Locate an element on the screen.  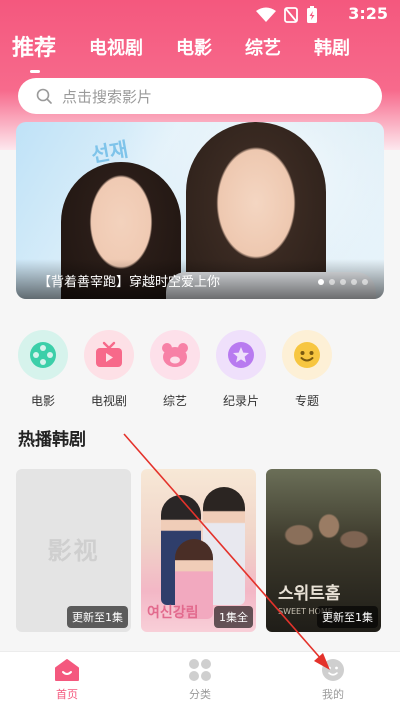
film-reel-icon is located at coordinates (43, 355).